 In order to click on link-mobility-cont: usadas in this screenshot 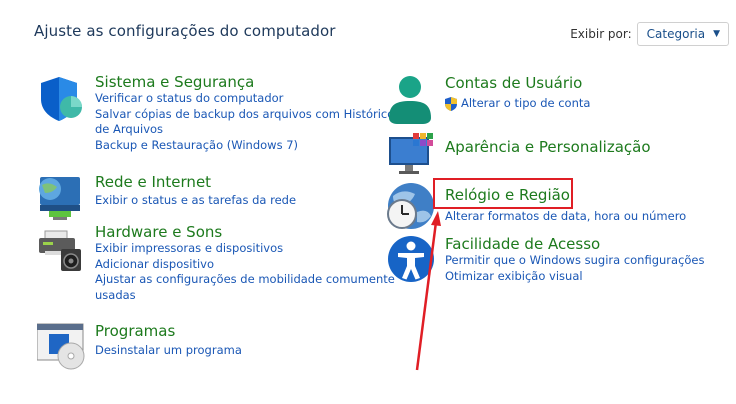, I will do `click(245, 296)`.